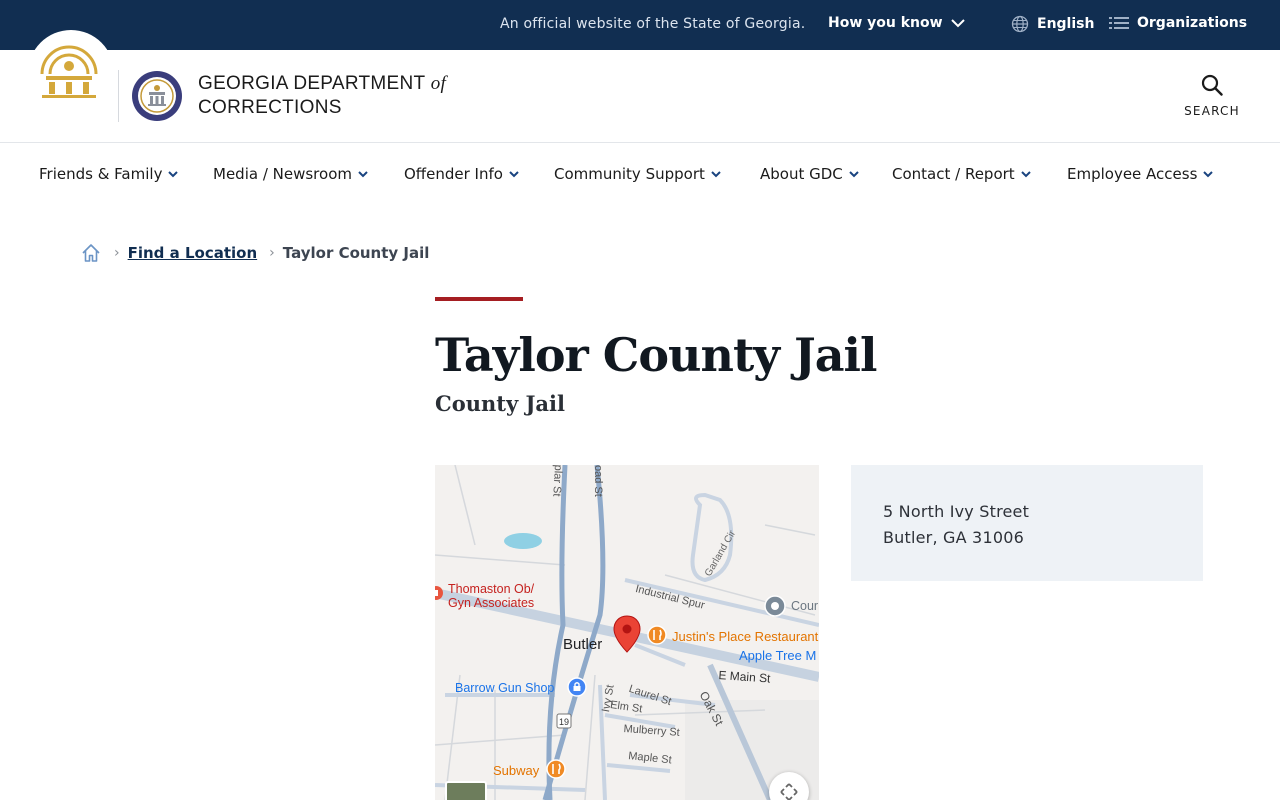 The height and width of the screenshot is (800, 1280). I want to click on search-icon, so click(1212, 85).